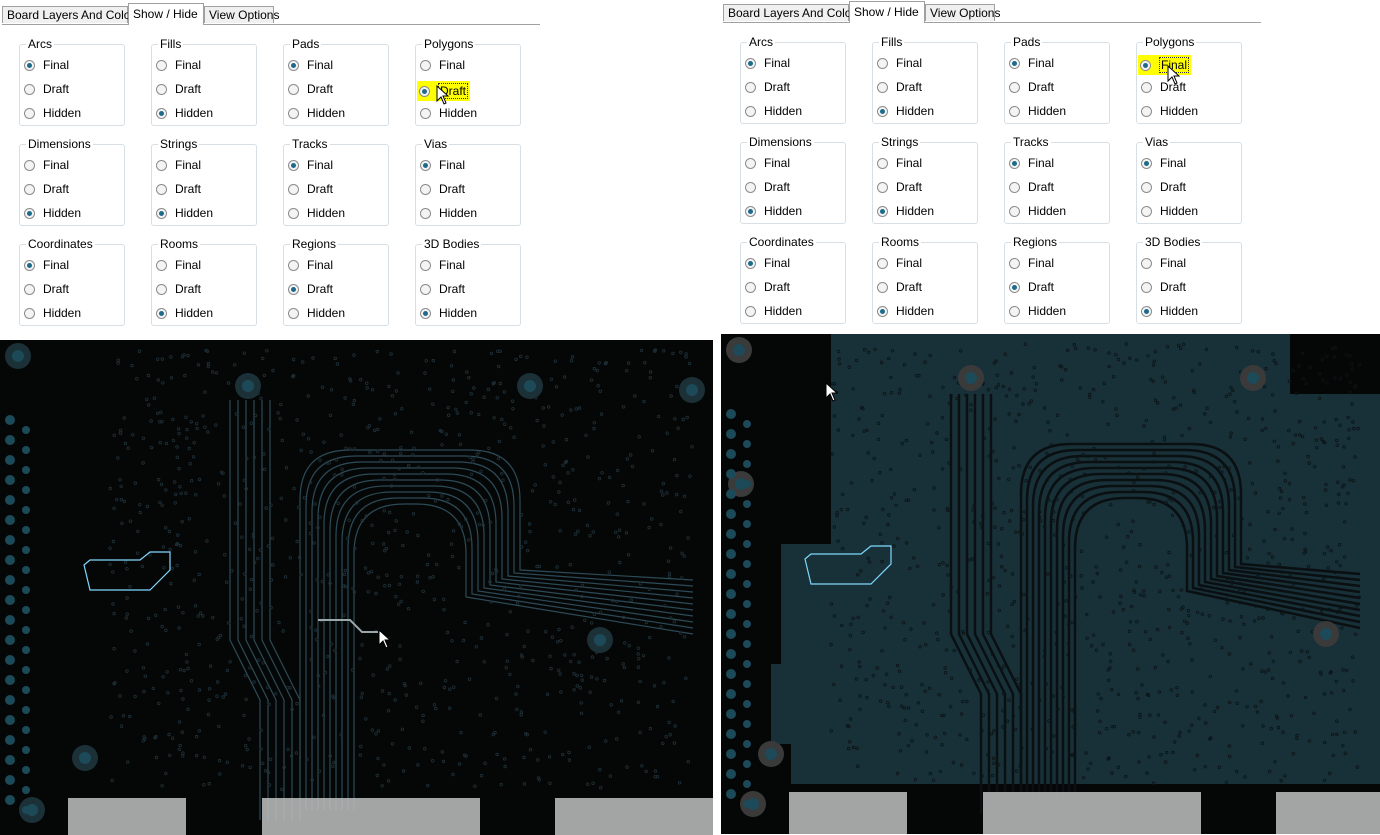 The height and width of the screenshot is (835, 1380). I want to click on radio-arcs-final: Final, so click(767, 63).